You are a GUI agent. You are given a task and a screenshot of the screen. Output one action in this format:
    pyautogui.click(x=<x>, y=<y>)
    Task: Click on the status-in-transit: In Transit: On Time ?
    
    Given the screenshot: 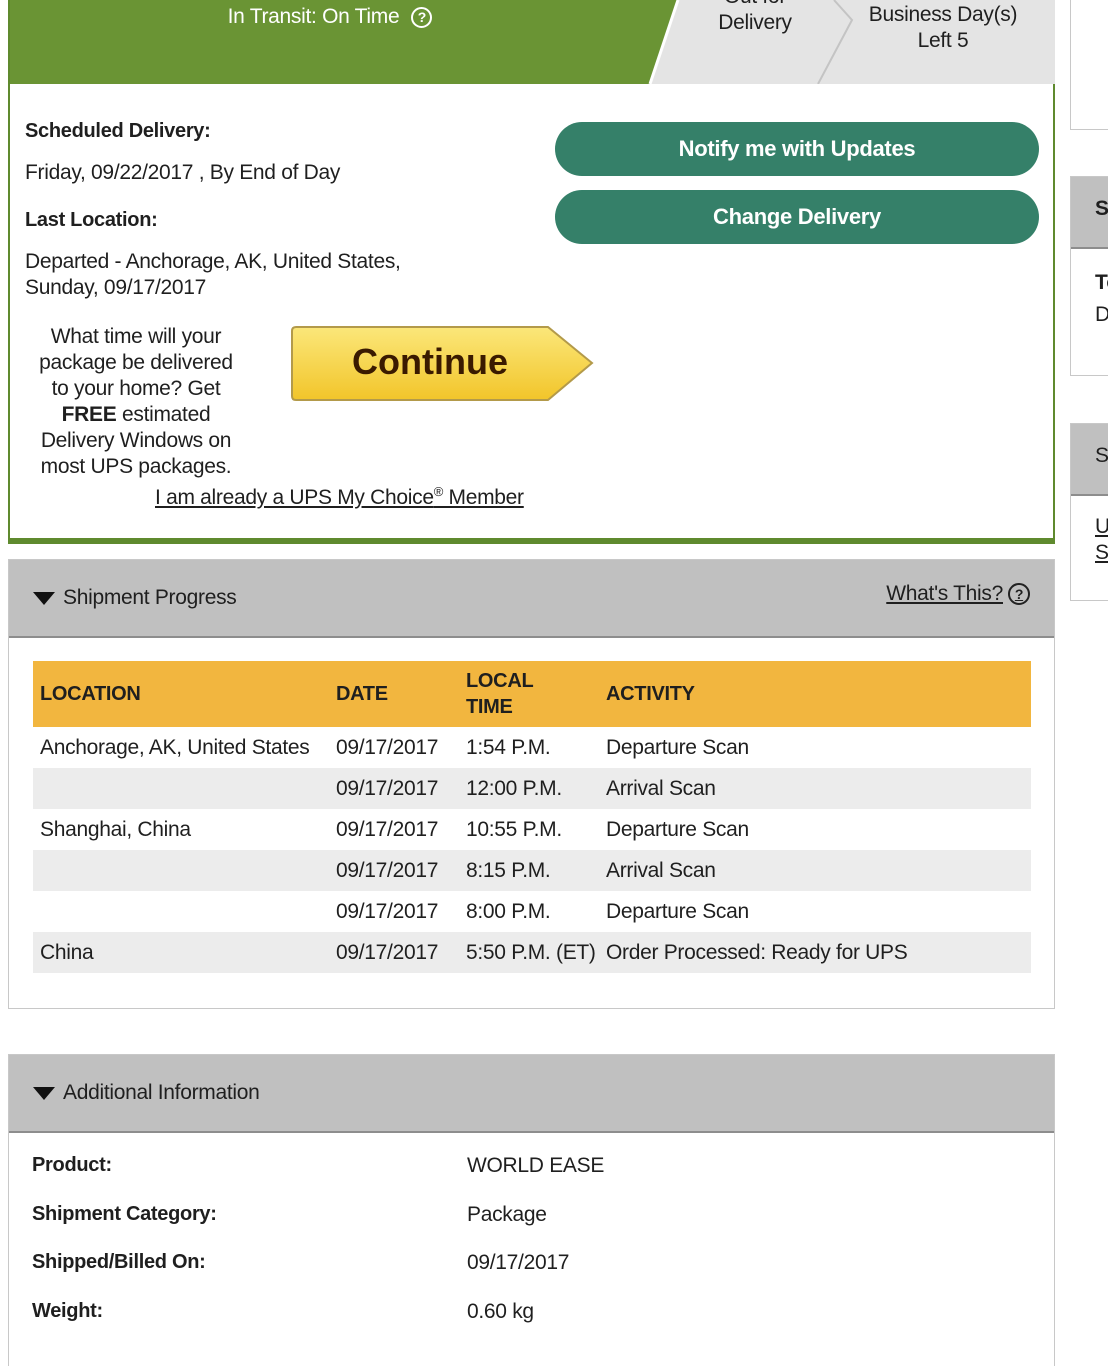 What is the action you would take?
    pyautogui.click(x=330, y=17)
    